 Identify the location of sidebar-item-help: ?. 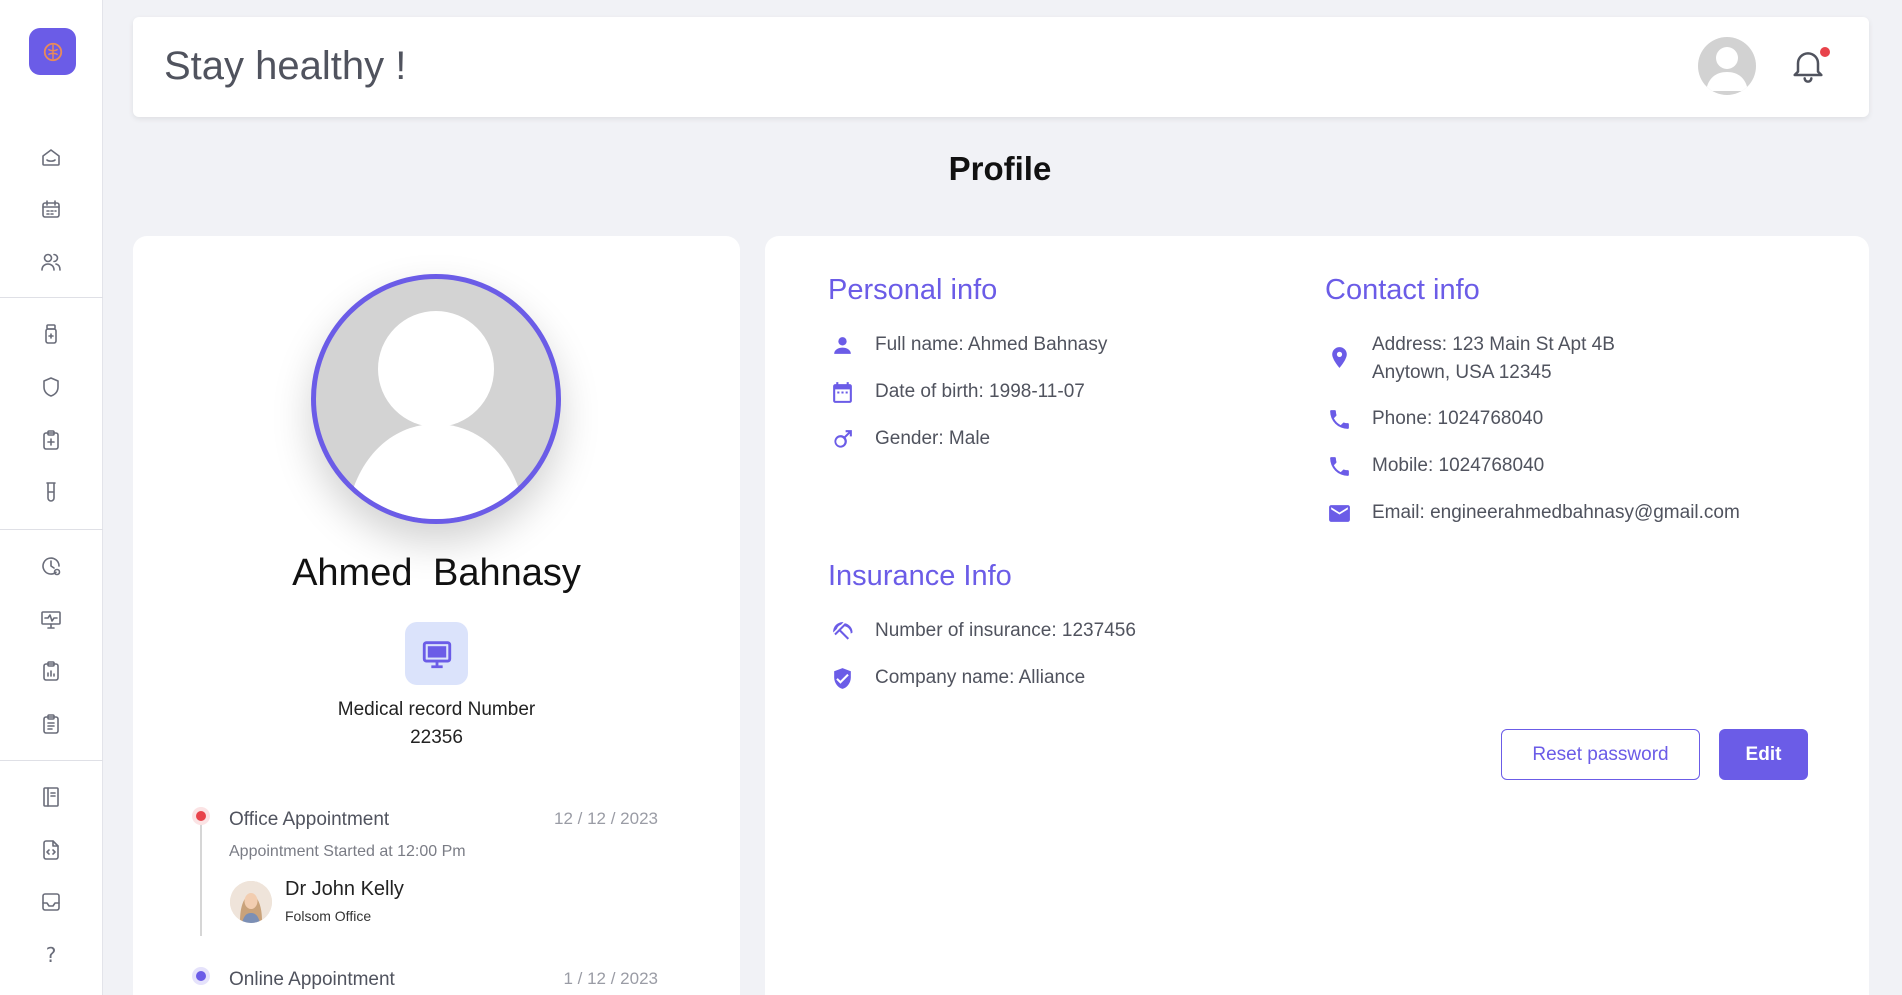
(51, 955).